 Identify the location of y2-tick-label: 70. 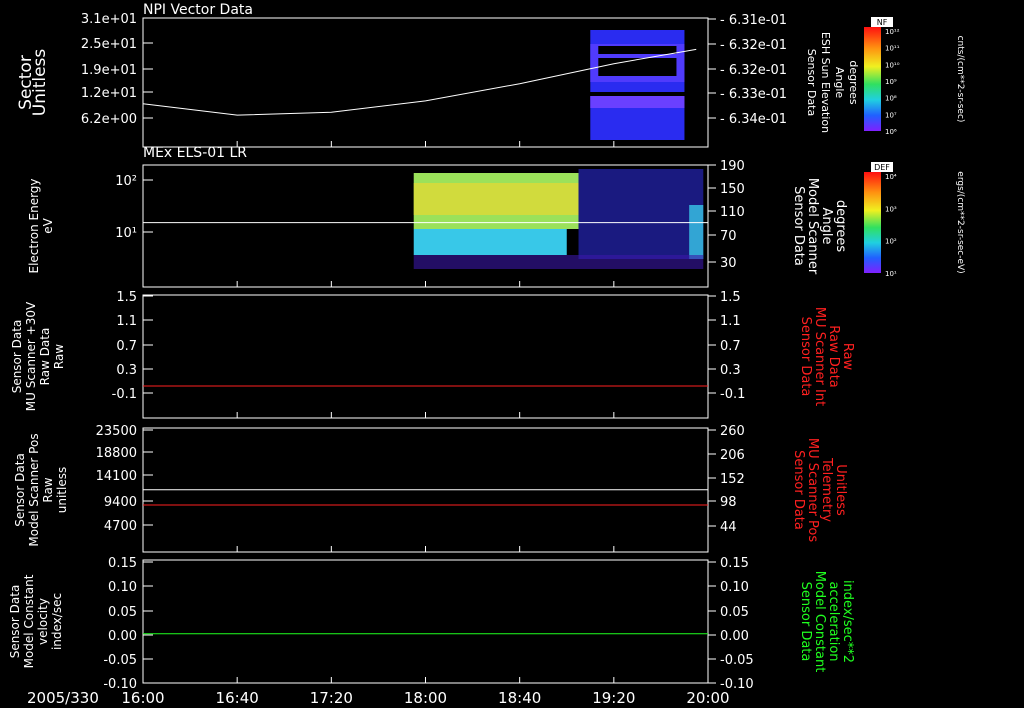
(728, 236).